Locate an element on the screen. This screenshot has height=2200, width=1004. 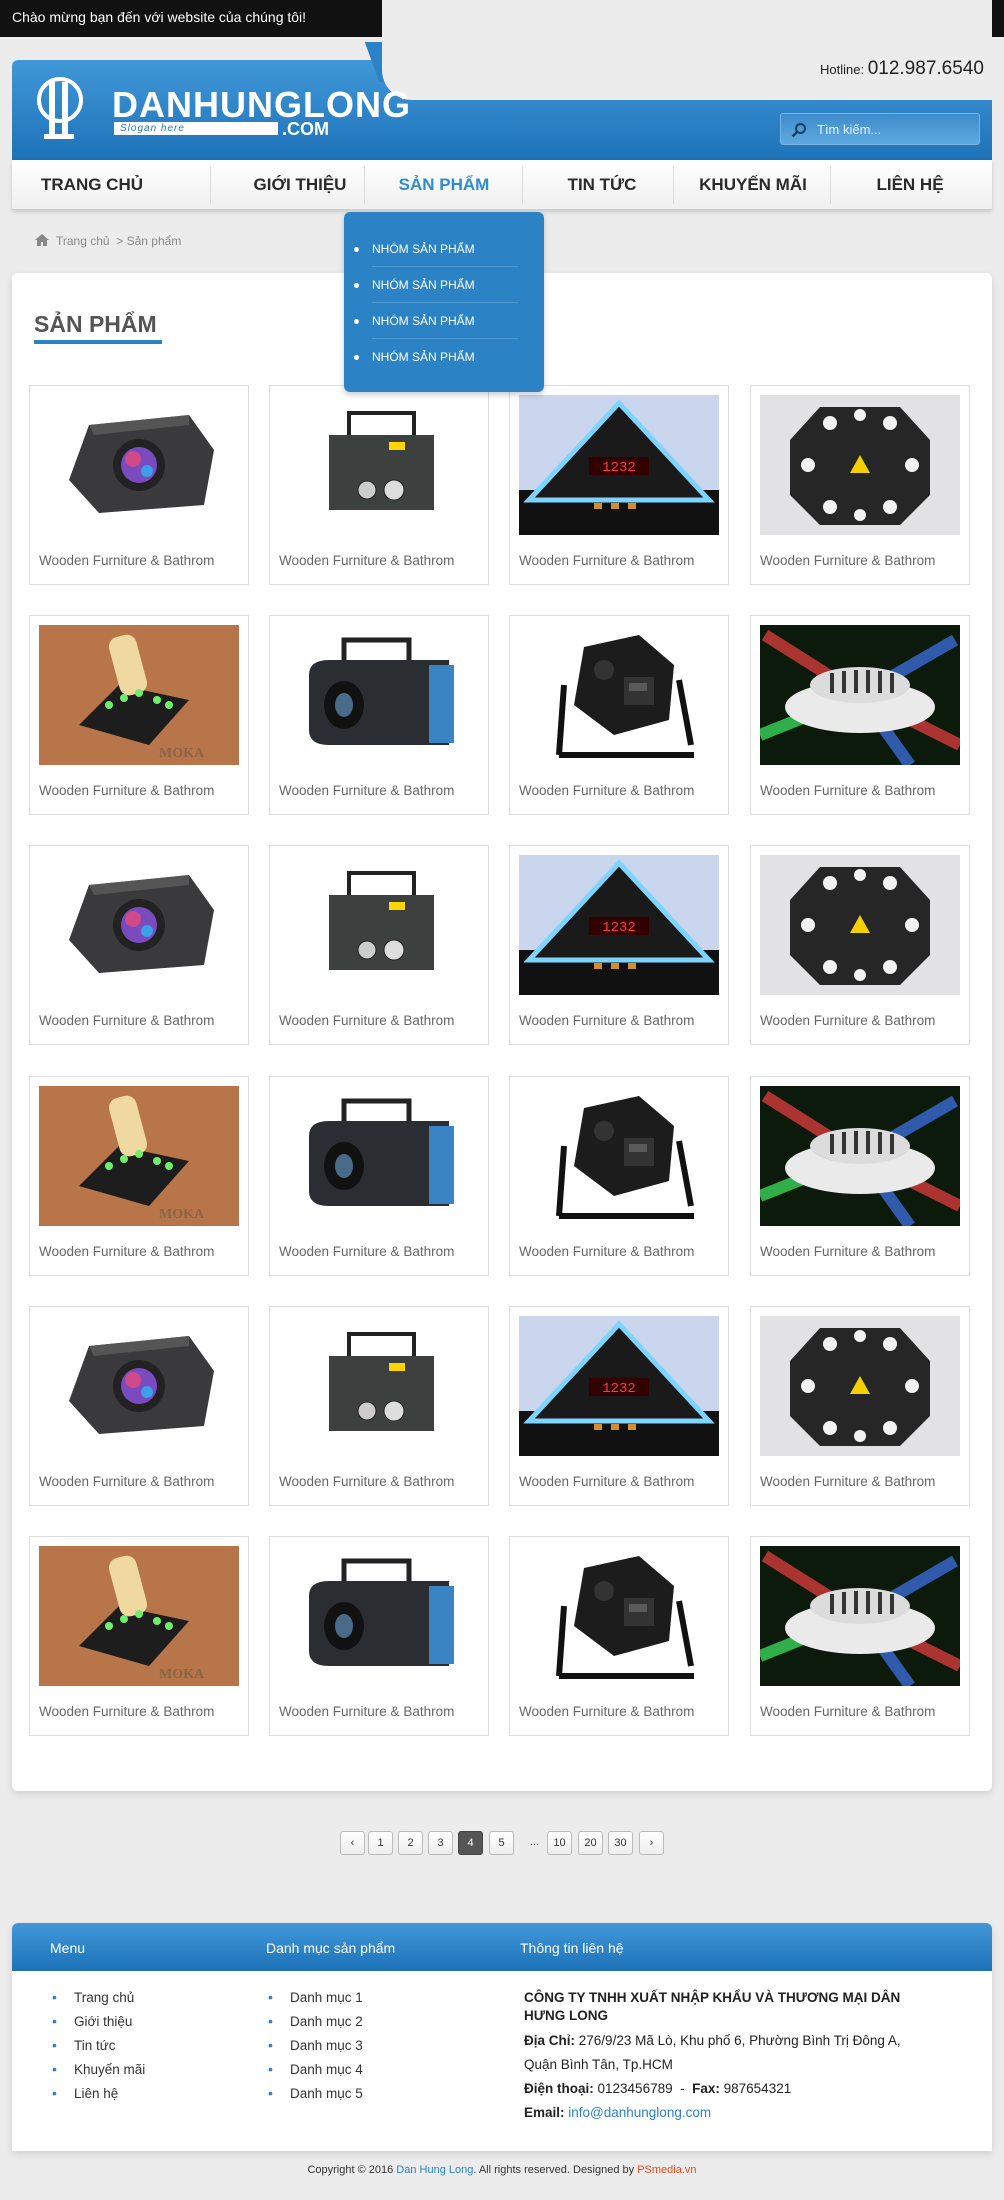
nav-item-home: TRANG CHỦ is located at coordinates (92, 185).